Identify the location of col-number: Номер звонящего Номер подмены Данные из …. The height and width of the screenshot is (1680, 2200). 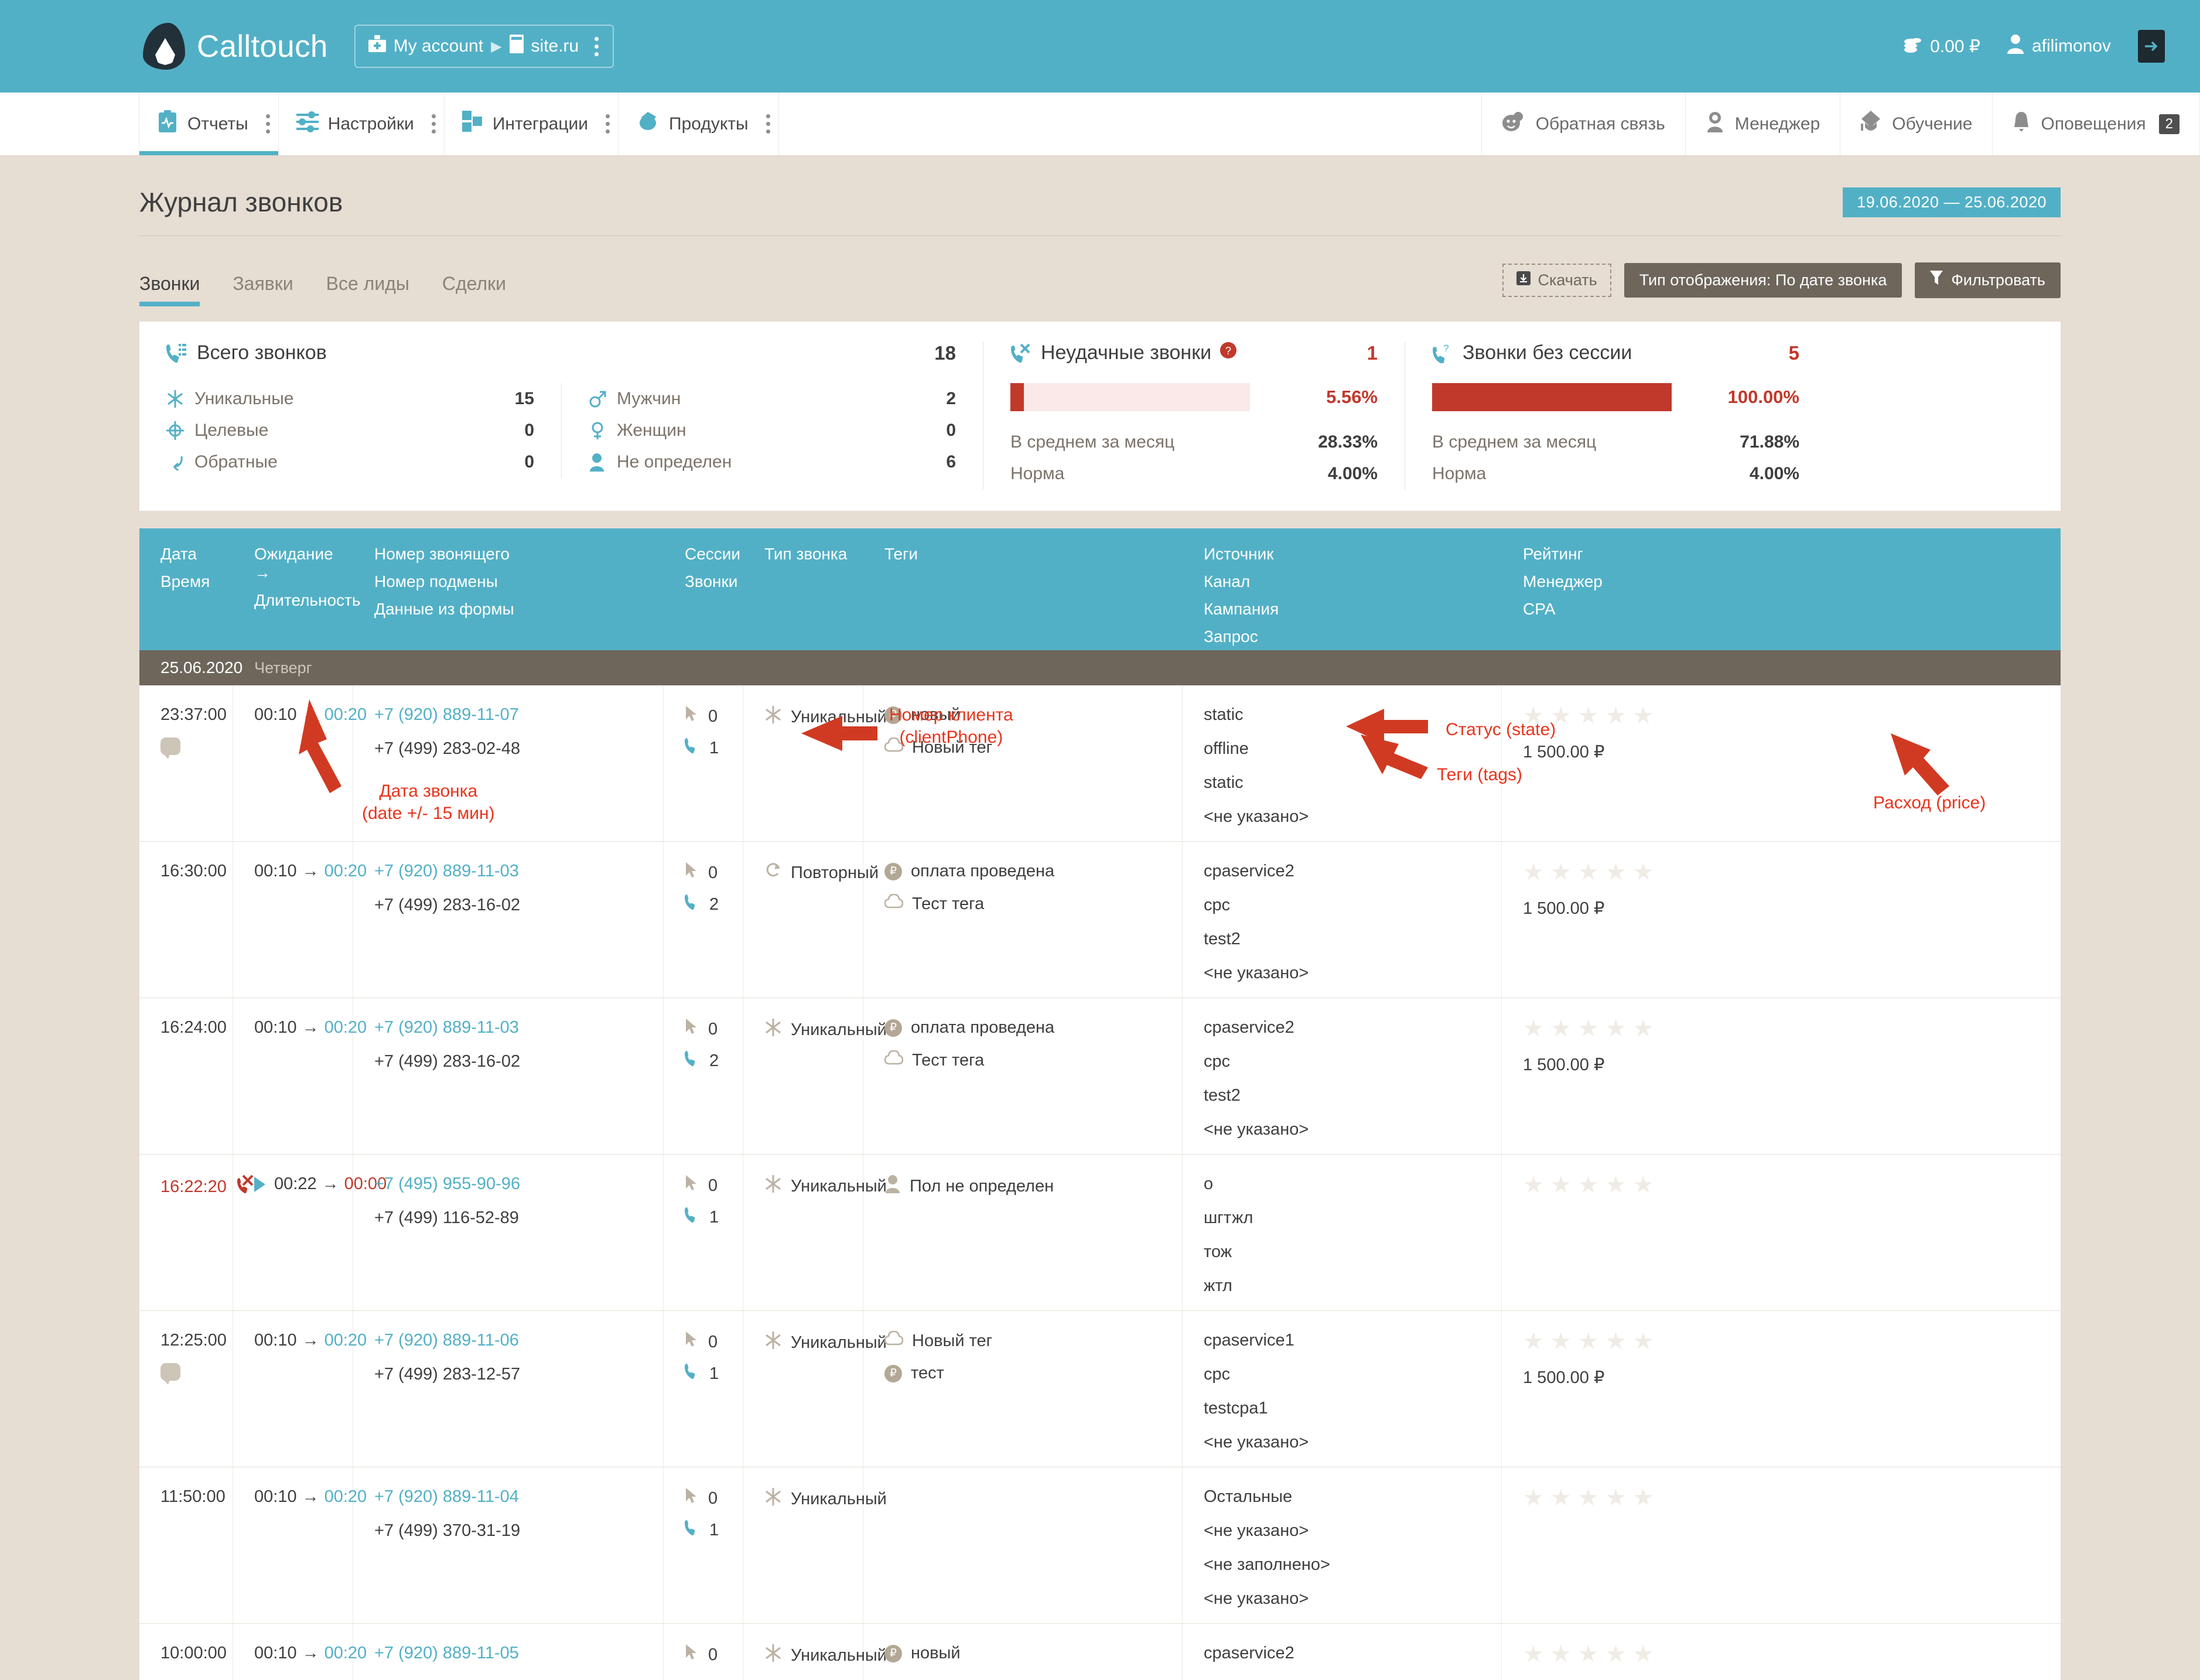
(508, 597).